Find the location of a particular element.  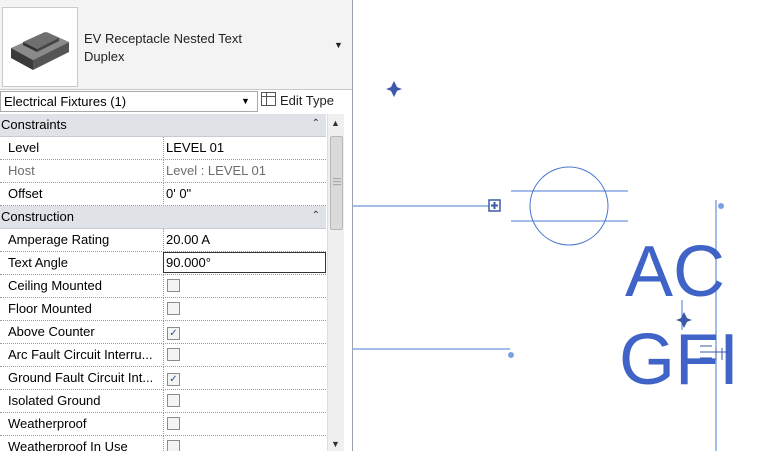

scroll-up-arrow-icon: ▲ is located at coordinates (335, 123).